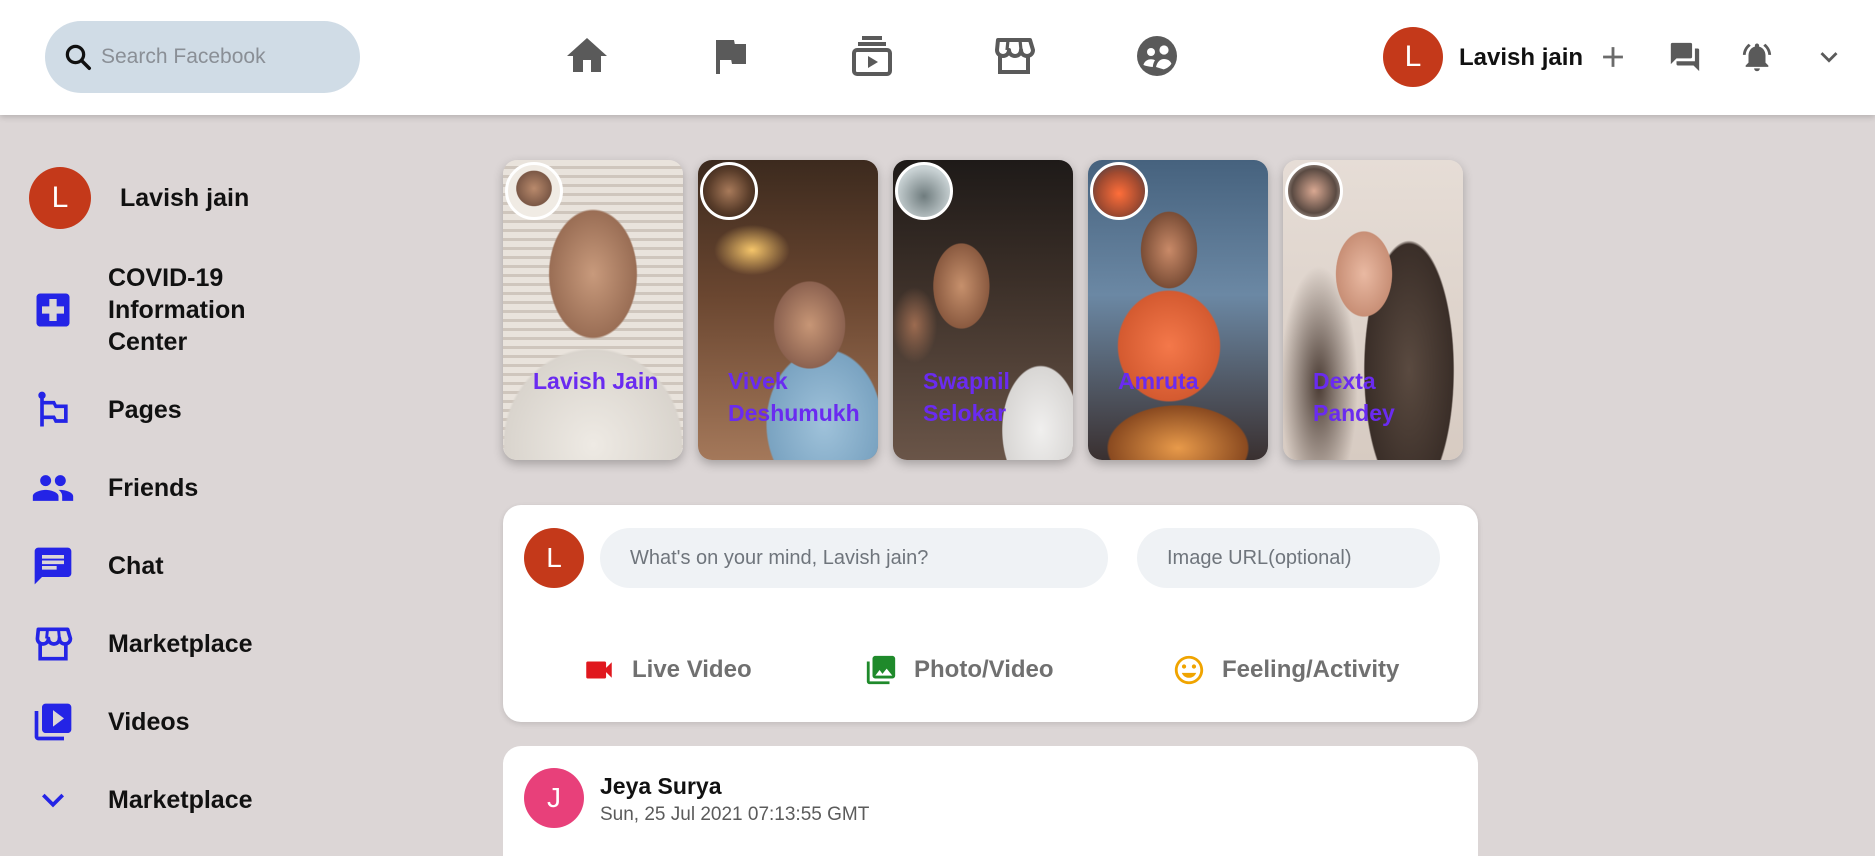 The width and height of the screenshot is (1875, 856). What do you see at coordinates (53, 722) in the screenshot?
I see `video-library-icon` at bounding box center [53, 722].